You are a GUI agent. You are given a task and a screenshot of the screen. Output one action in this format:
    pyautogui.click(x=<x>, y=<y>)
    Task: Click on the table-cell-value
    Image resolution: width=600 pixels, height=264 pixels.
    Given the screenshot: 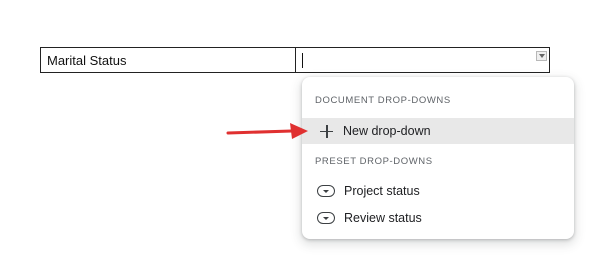 What is the action you would take?
    pyautogui.click(x=422, y=60)
    